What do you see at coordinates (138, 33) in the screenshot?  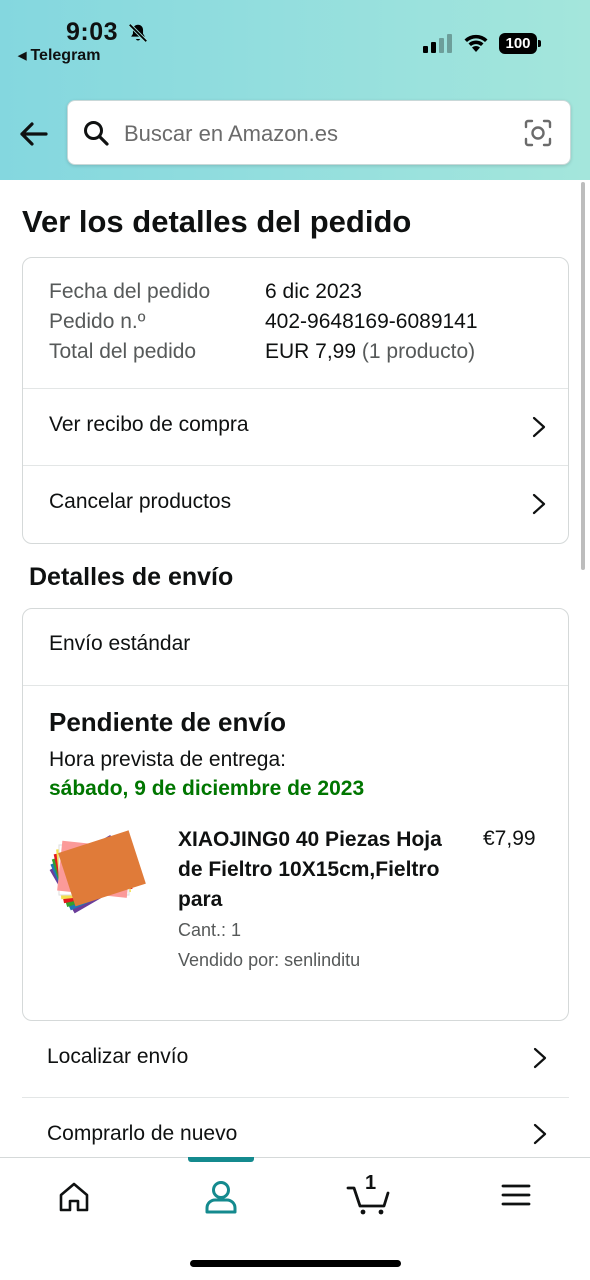 I see `bell-slash-icon` at bounding box center [138, 33].